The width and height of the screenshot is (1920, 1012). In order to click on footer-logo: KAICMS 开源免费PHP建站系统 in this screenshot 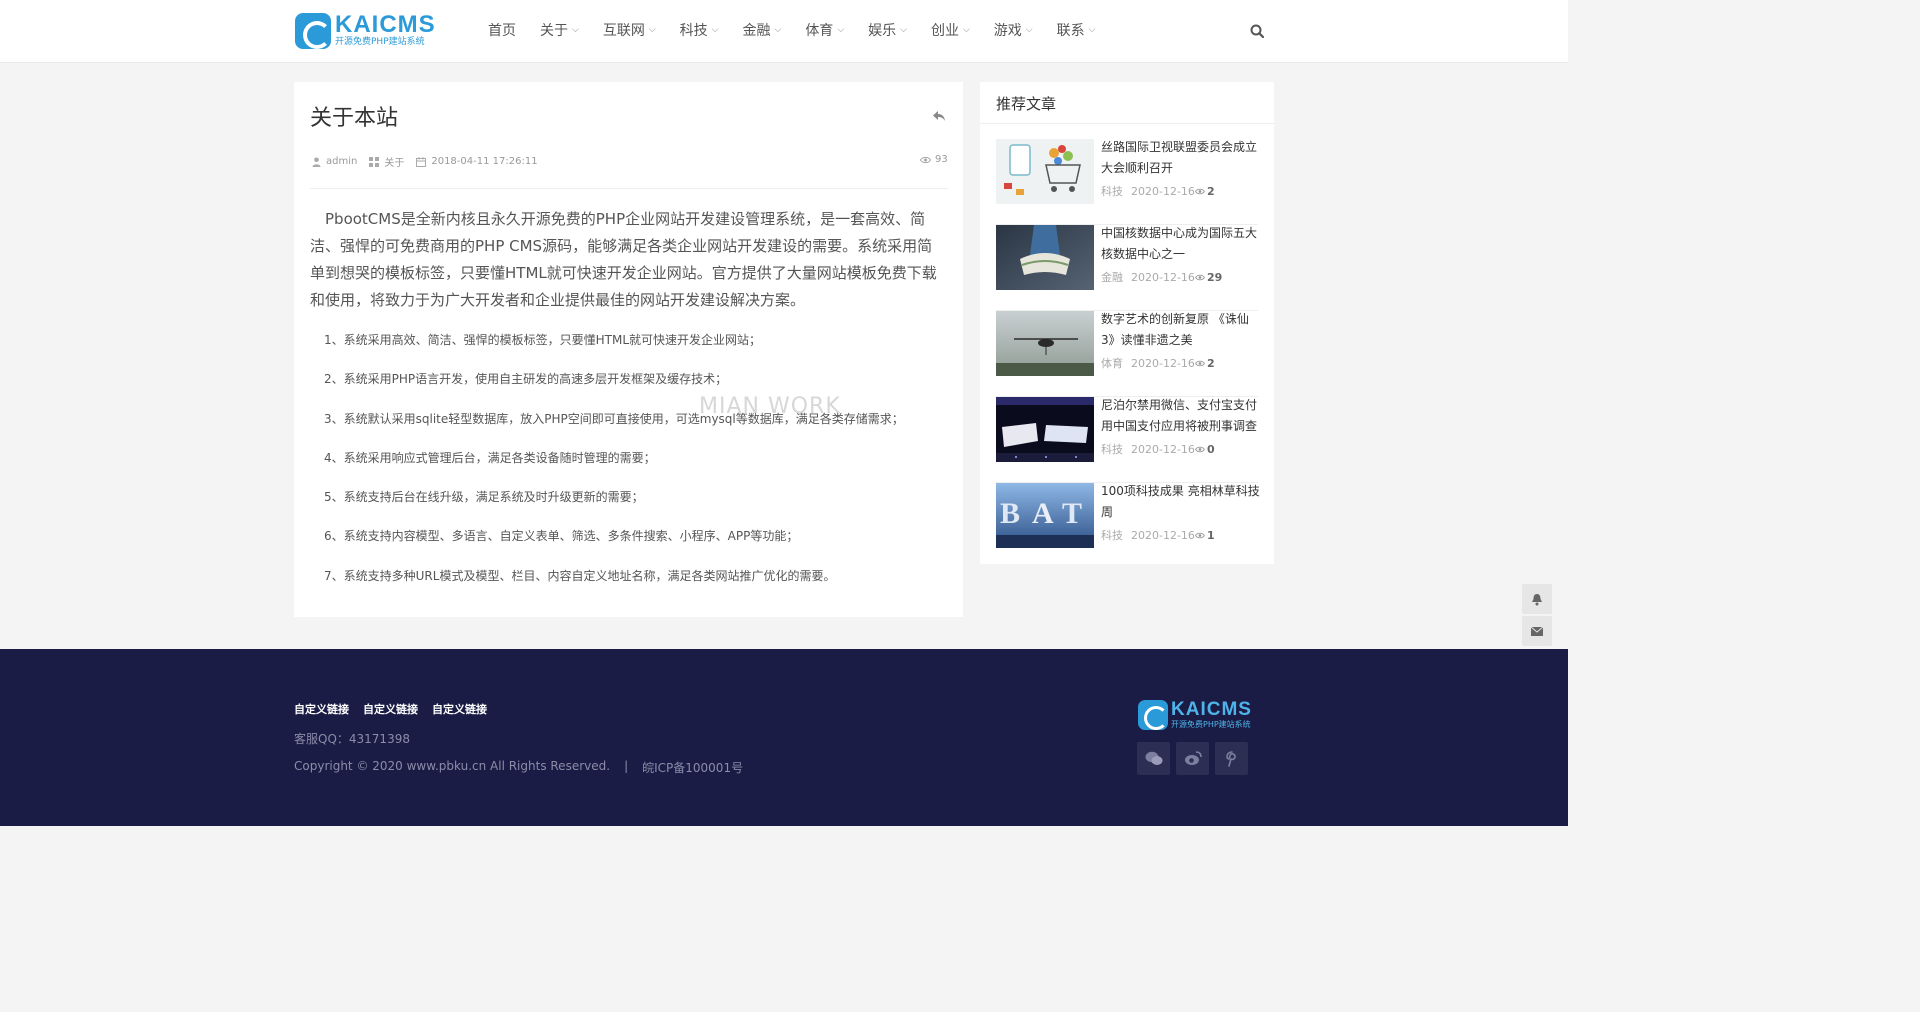, I will do `click(1195, 715)`.